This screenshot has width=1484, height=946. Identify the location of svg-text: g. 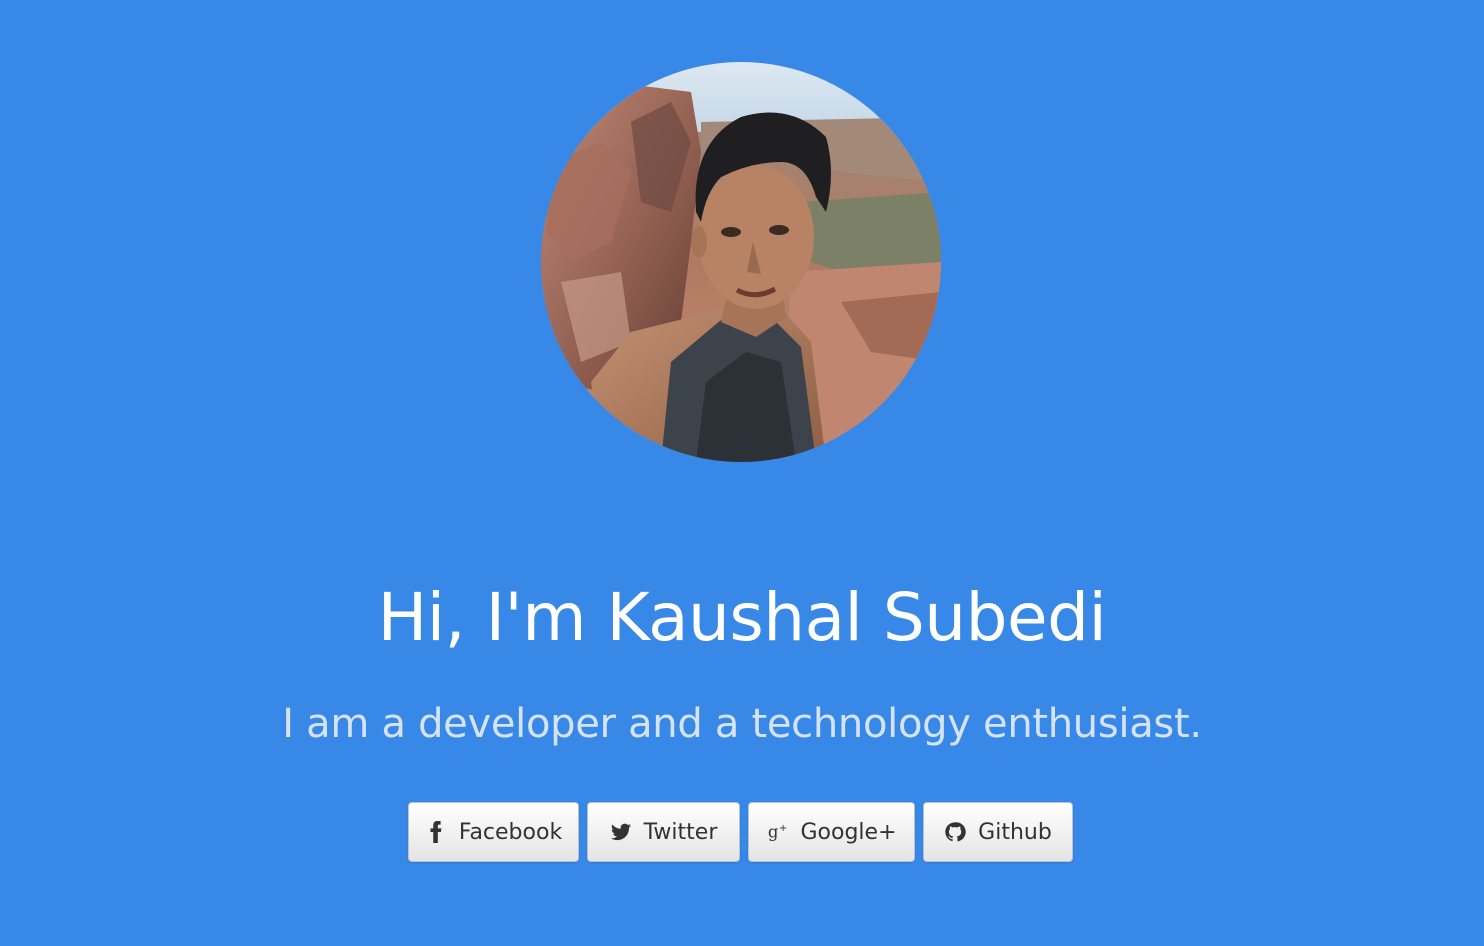
(772, 832).